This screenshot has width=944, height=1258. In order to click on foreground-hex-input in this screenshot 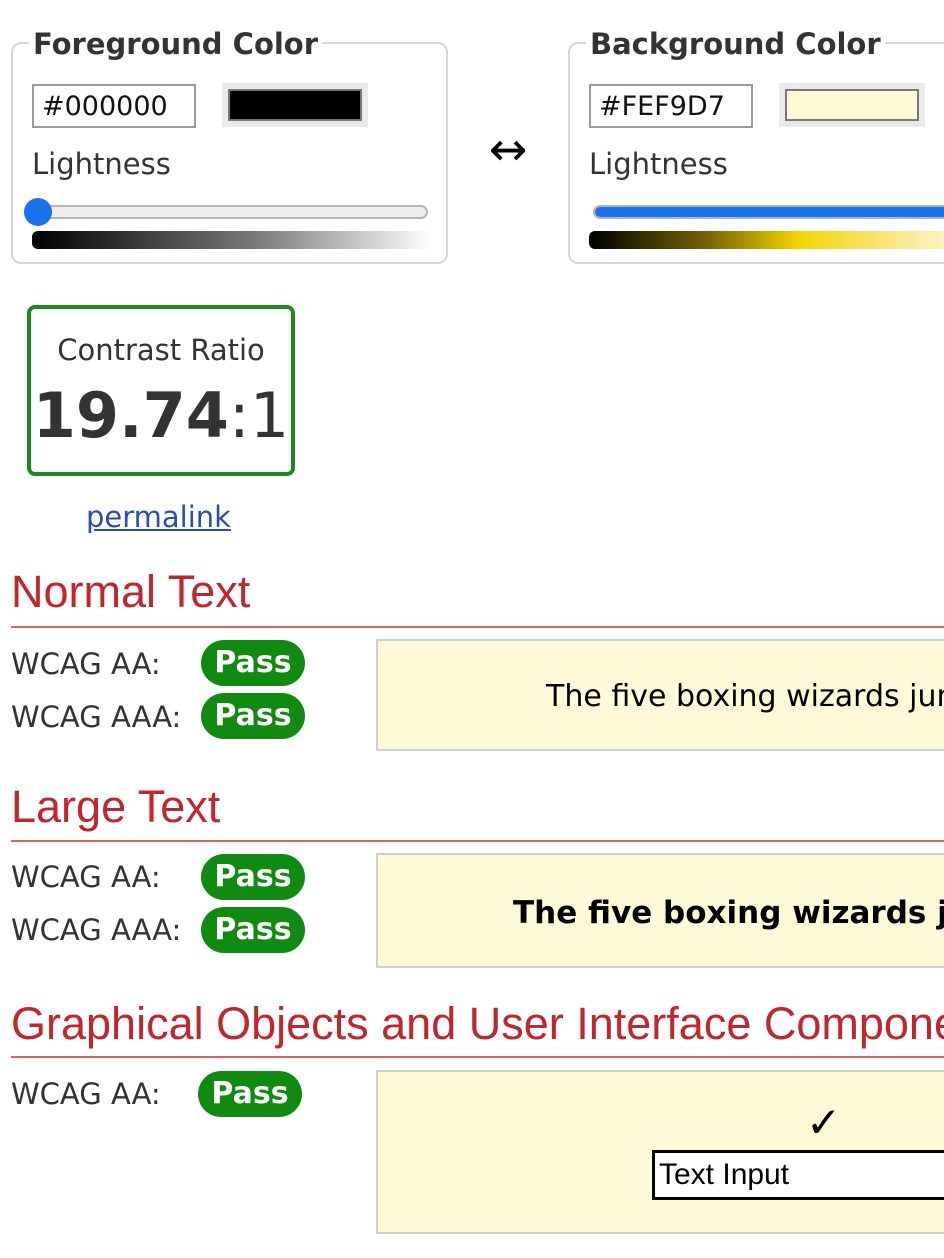, I will do `click(114, 106)`.